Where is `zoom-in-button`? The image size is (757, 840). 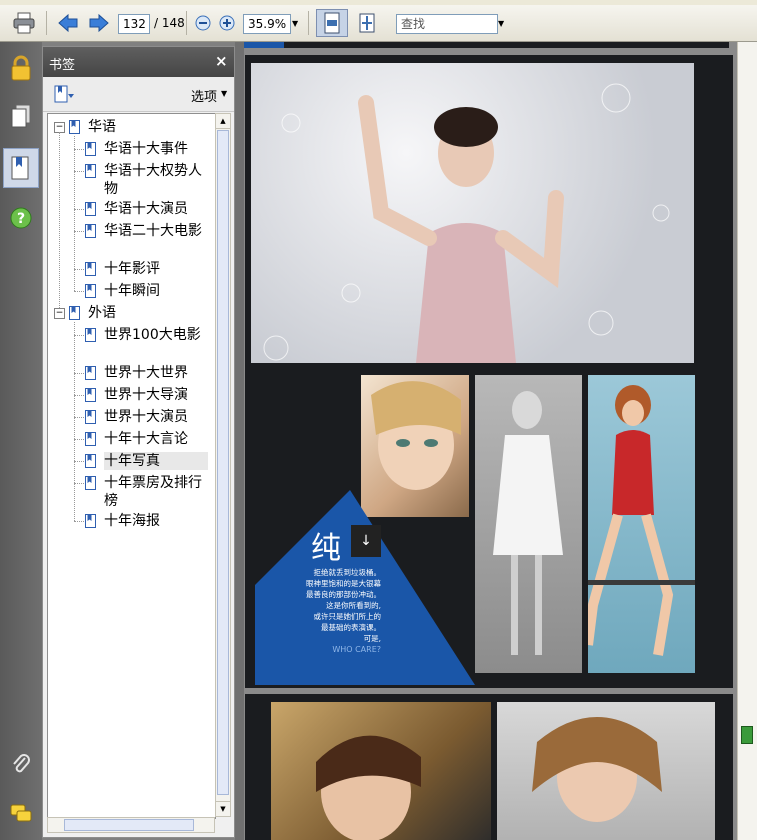
zoom-in-button is located at coordinates (227, 23).